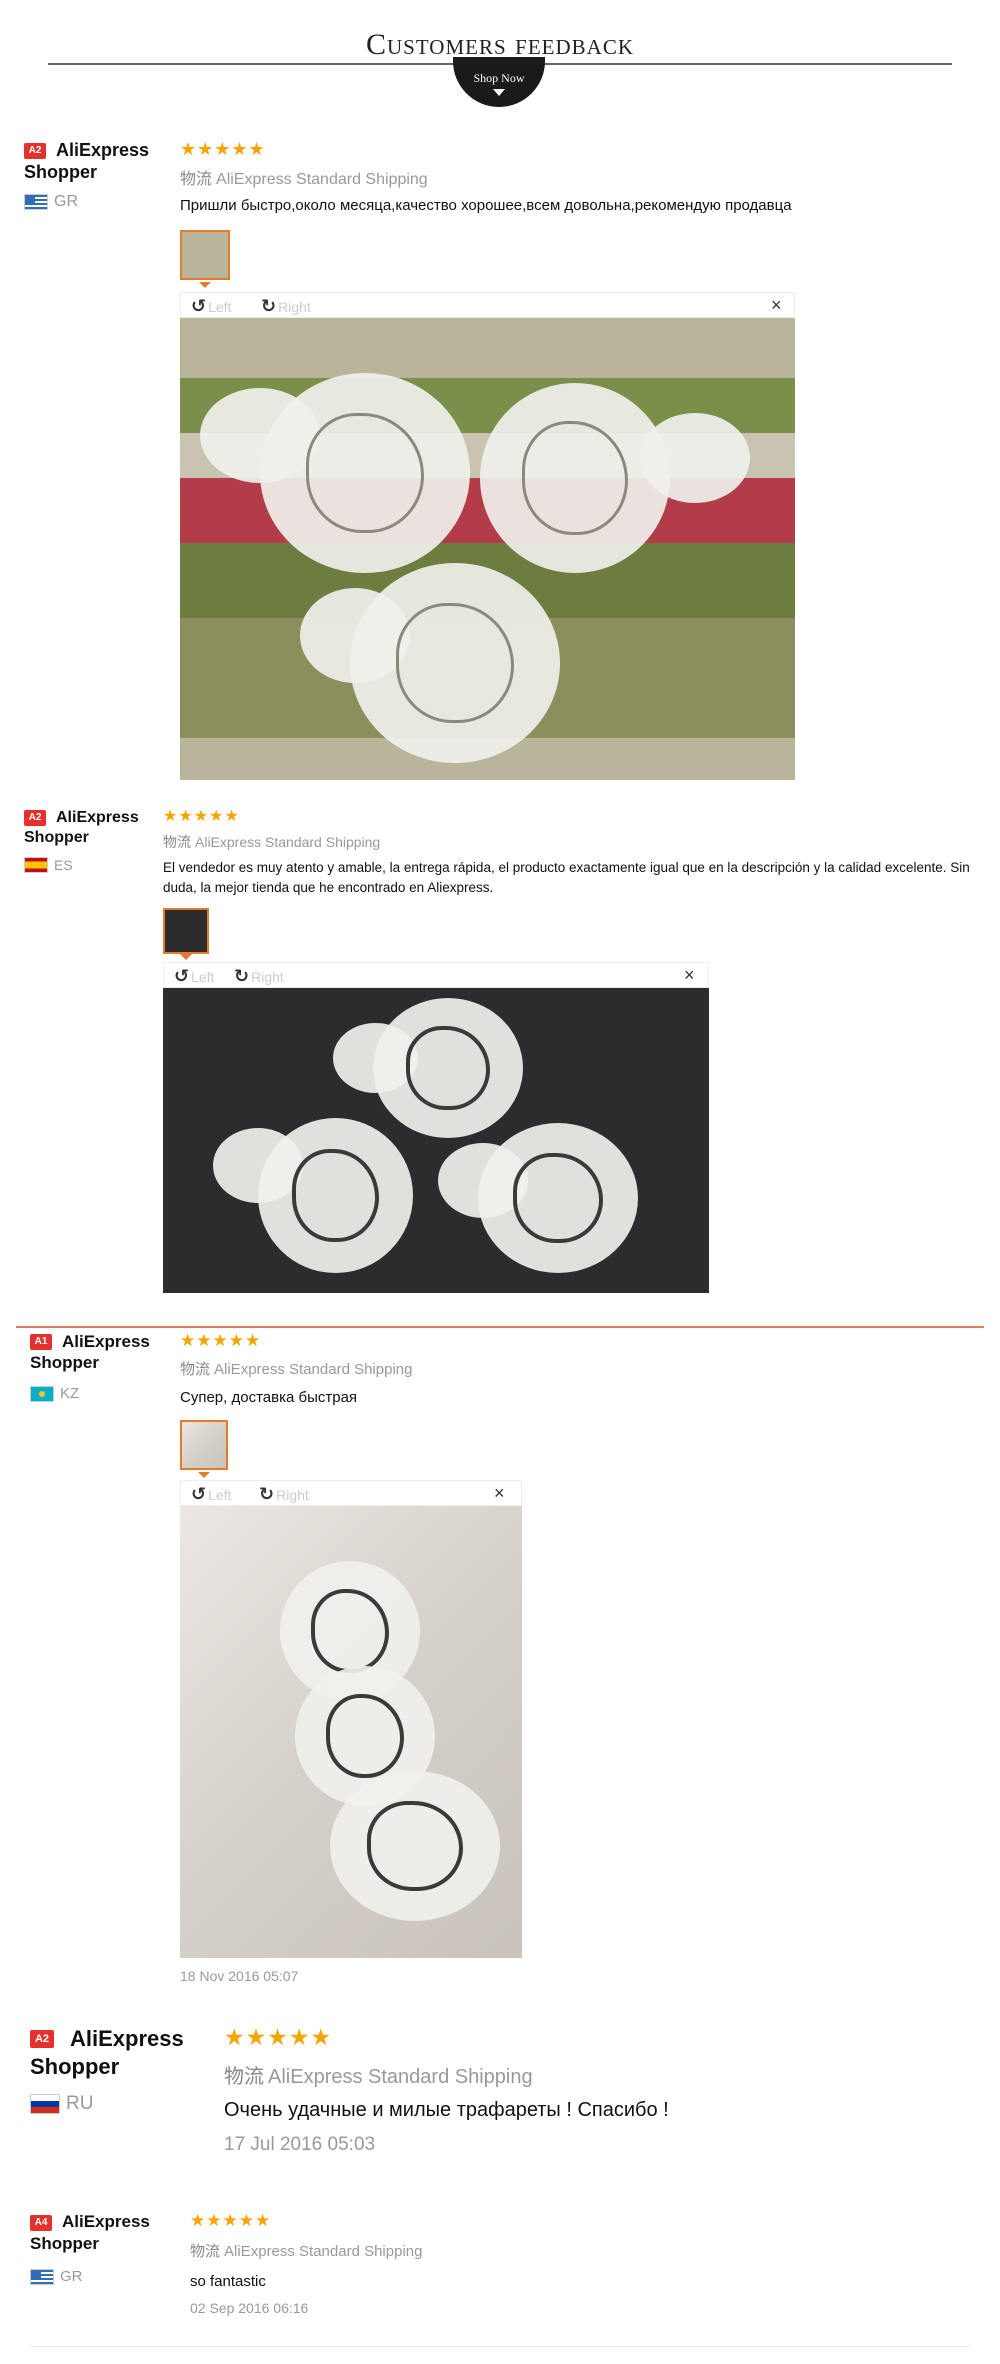 This screenshot has height=2364, width=1000. What do you see at coordinates (56, 2276) in the screenshot?
I see `country: GR` at bounding box center [56, 2276].